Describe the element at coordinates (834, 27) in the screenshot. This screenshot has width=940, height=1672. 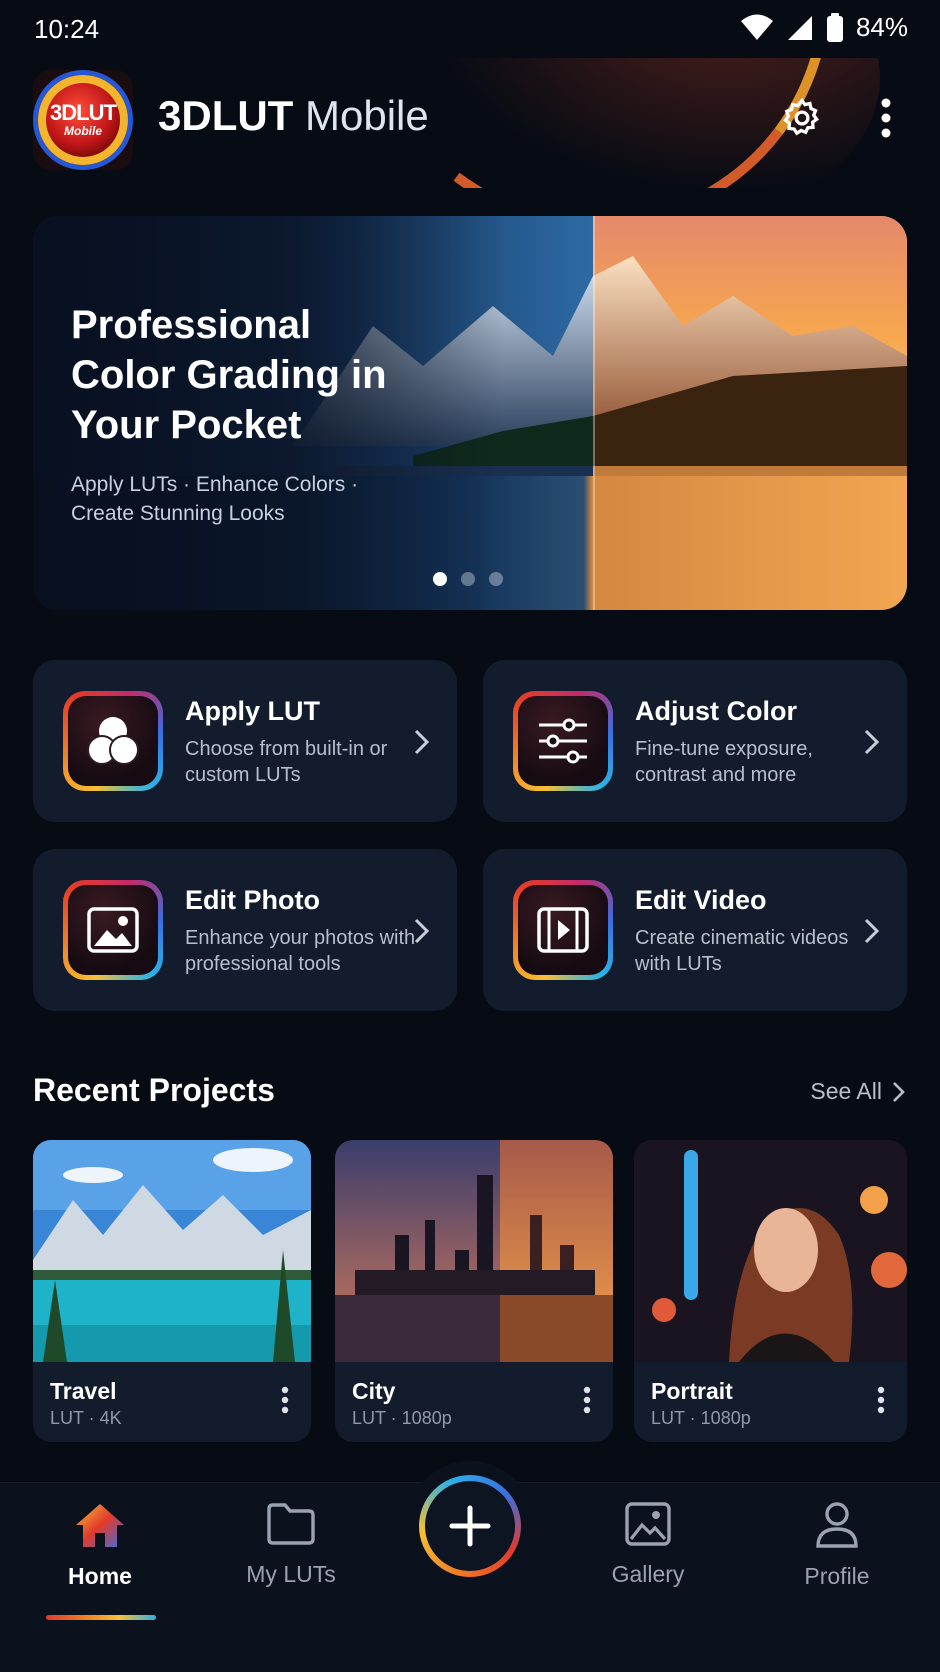
I see `battery-icon` at that location.